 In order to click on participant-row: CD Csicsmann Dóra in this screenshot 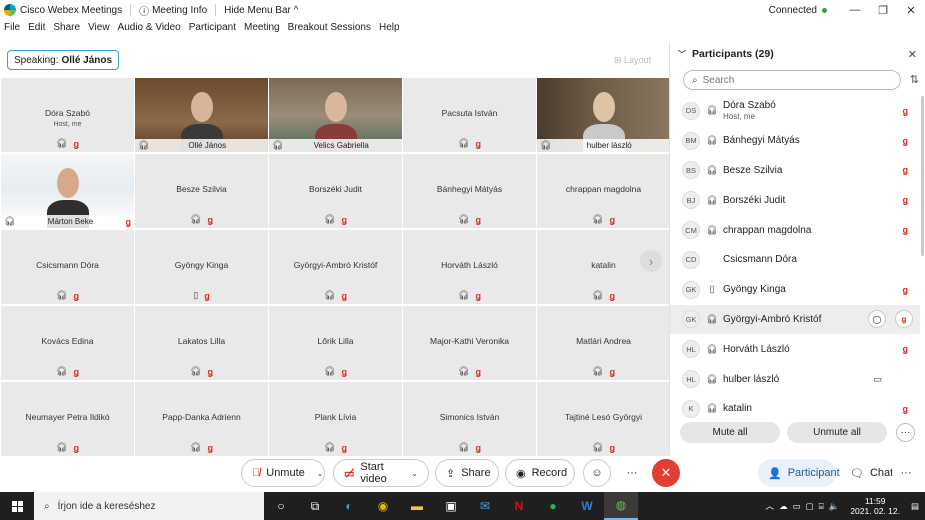, I will do `click(795, 260)`.